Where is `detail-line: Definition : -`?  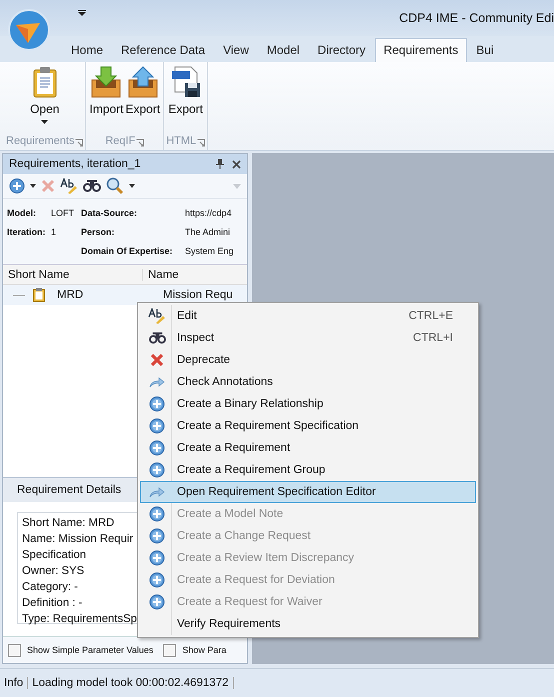 detail-line: Definition : - is located at coordinates (53, 603).